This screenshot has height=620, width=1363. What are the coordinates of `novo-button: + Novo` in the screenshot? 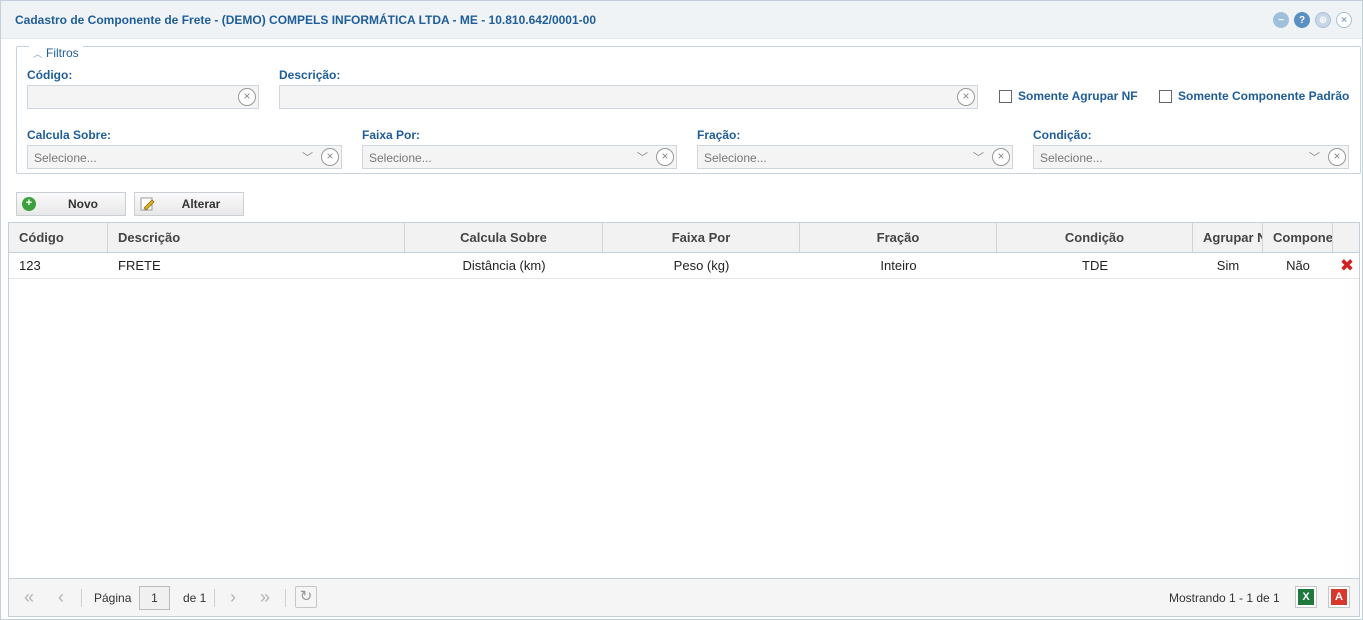 It's located at (71, 204).